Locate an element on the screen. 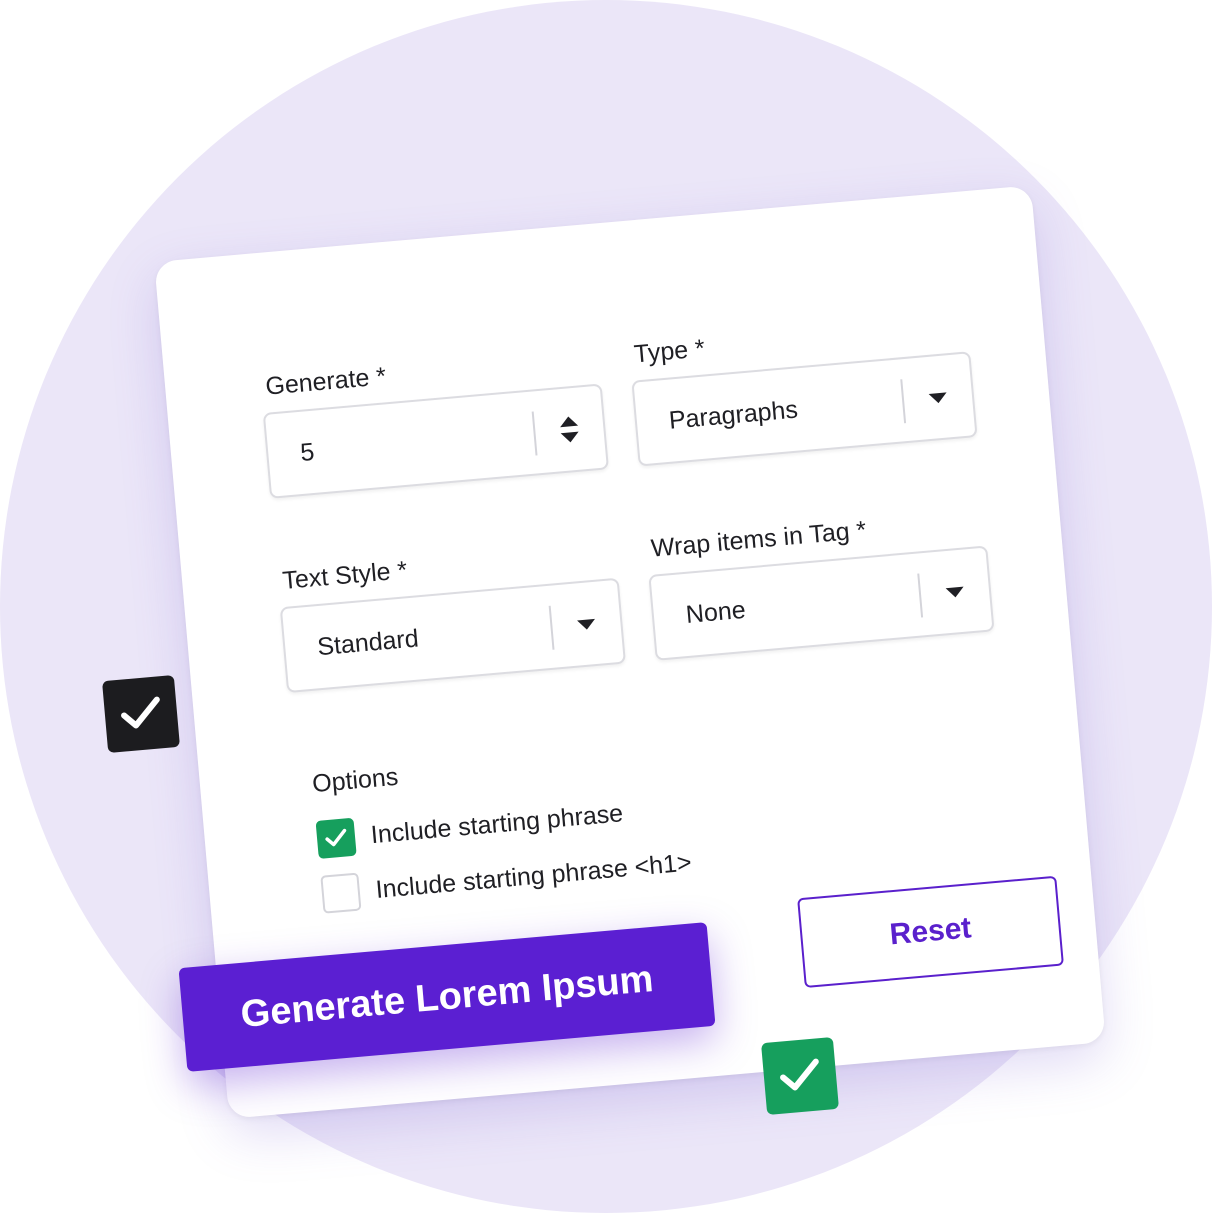 The width and height of the screenshot is (1212, 1213). text-style-value: Standard is located at coordinates (368, 643).